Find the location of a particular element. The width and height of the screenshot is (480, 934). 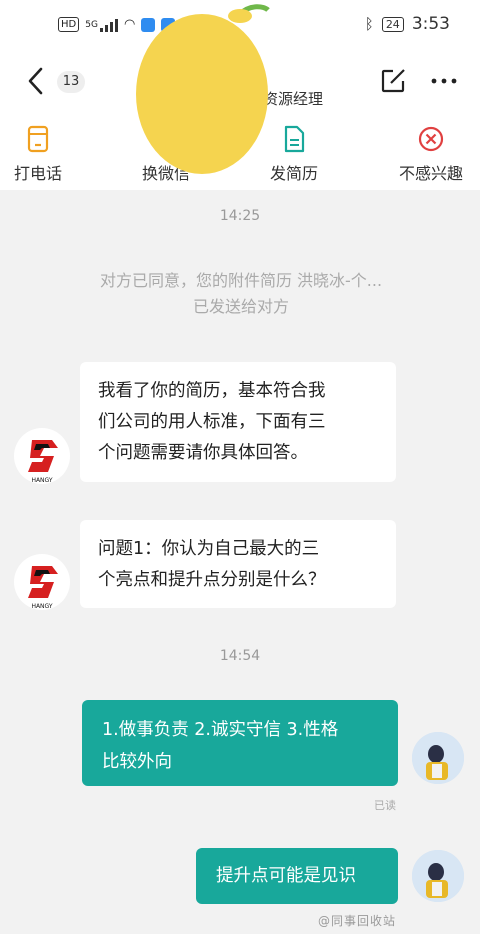

message-bubble-self: 1.做事负责 2.诚实守信 3.性格 比较外向 is located at coordinates (240, 743).